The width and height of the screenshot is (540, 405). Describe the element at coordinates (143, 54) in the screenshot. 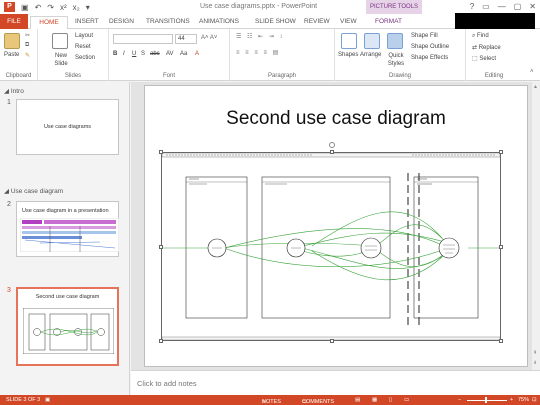

I see `shadow-button: S` at that location.